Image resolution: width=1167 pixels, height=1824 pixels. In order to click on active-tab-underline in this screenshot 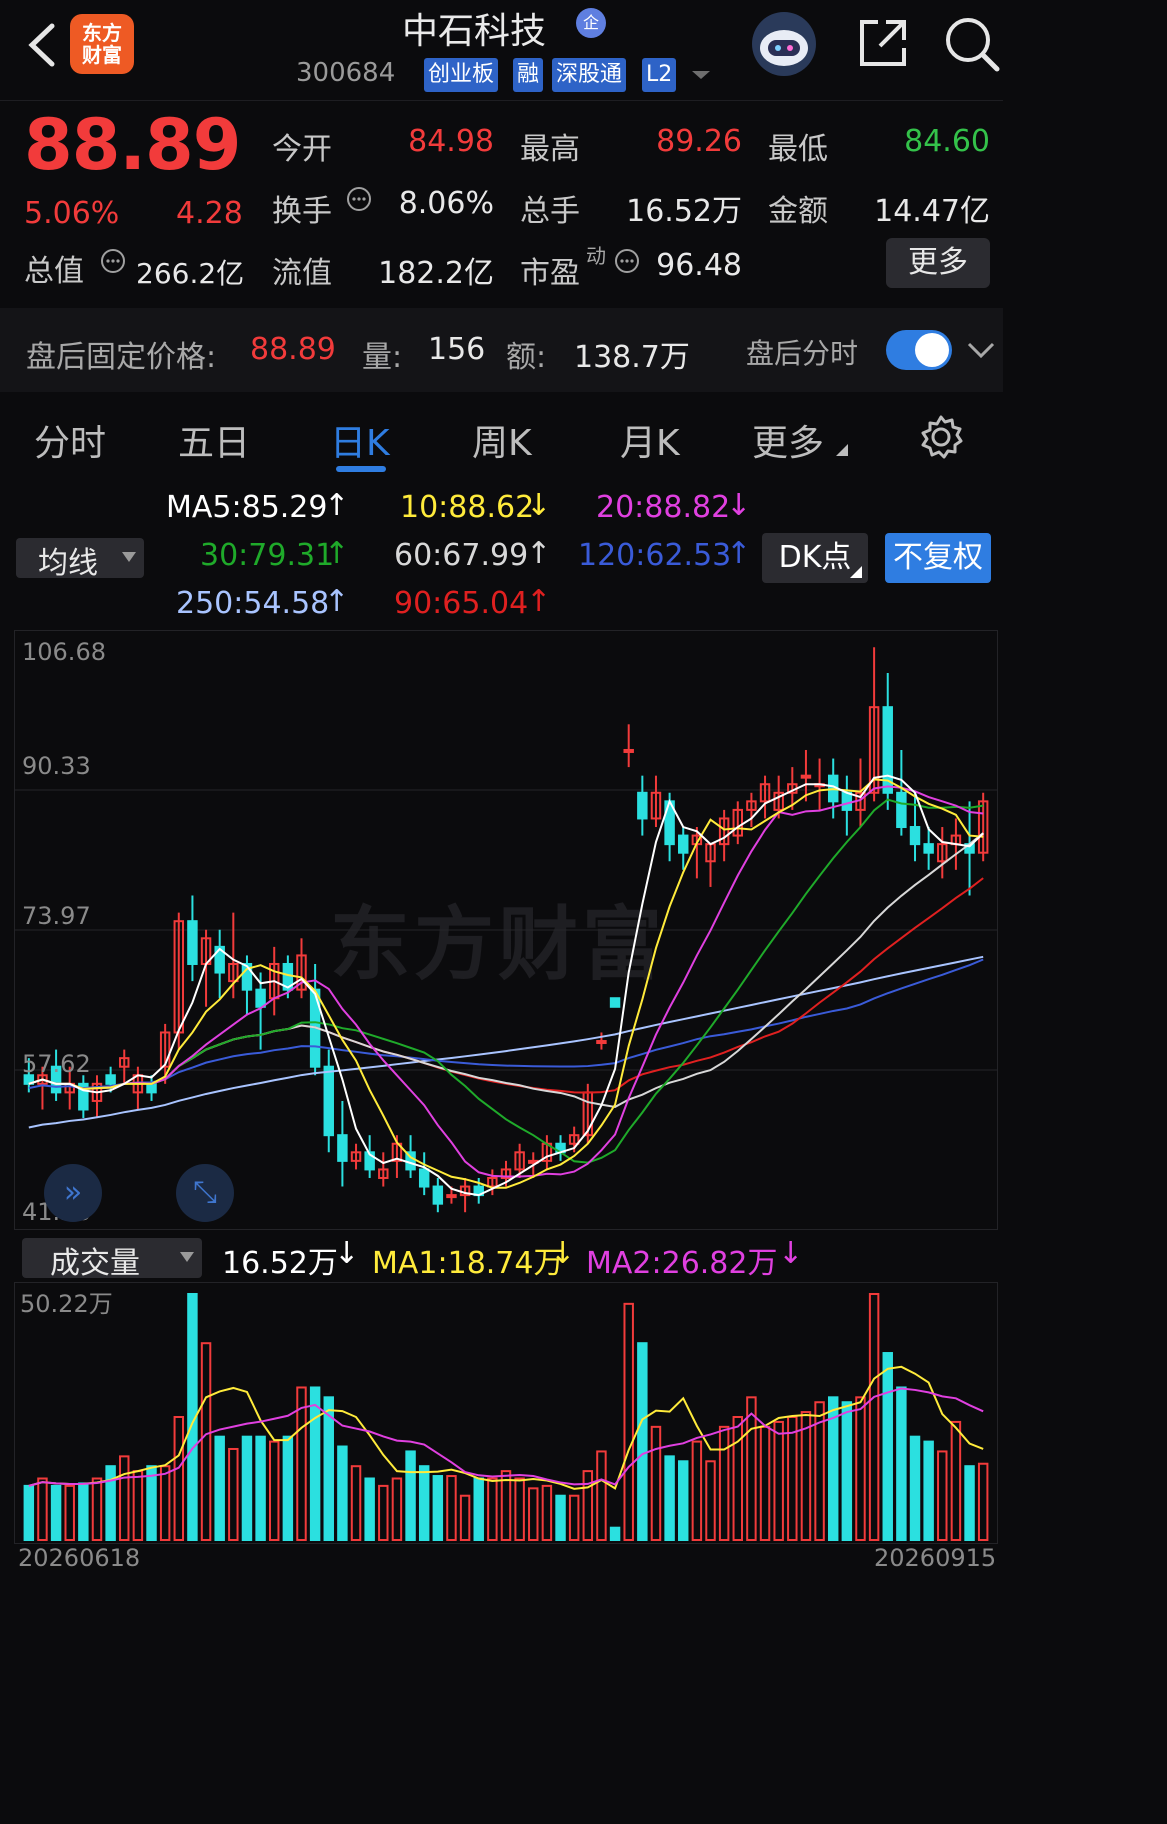, I will do `click(361, 469)`.